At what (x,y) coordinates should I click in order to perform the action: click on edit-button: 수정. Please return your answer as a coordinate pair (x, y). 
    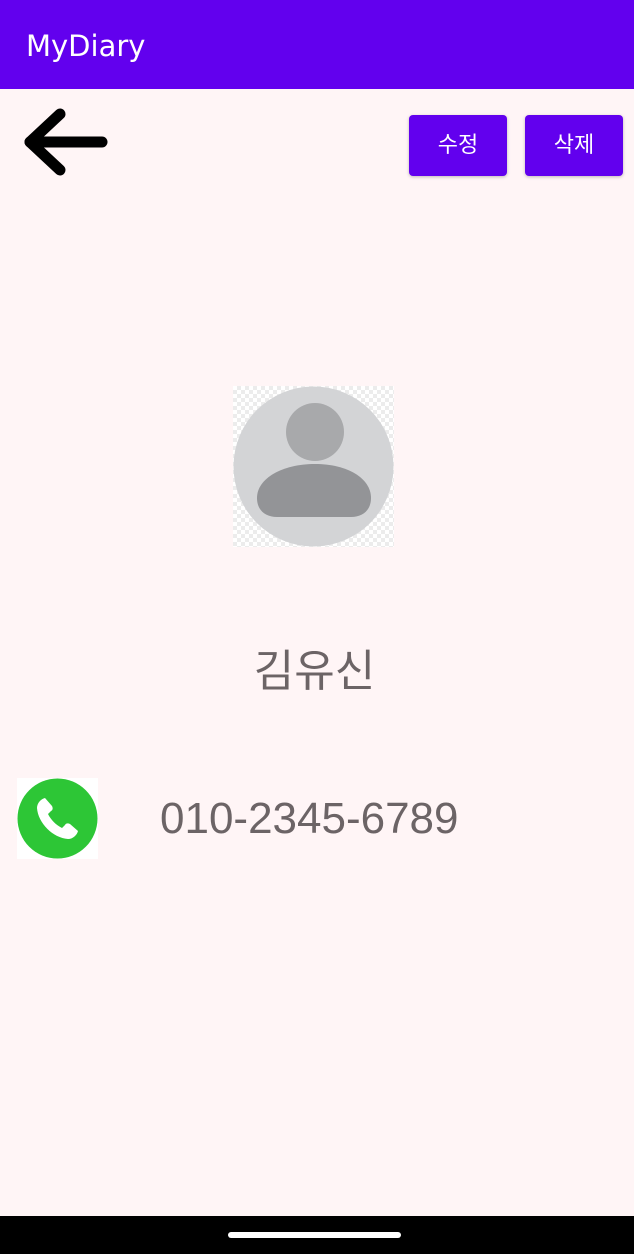
    Looking at the image, I should click on (458, 145).